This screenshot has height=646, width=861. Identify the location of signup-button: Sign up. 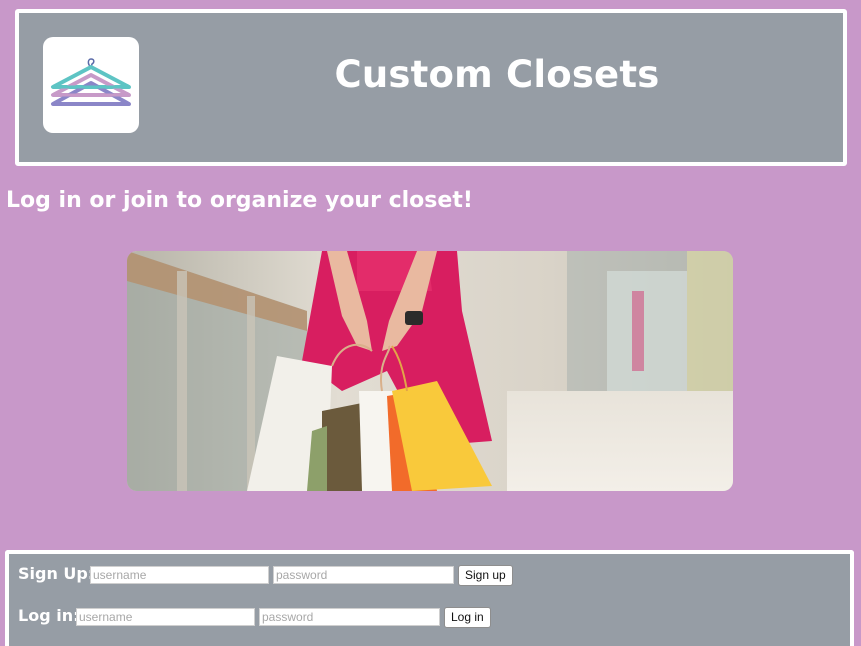
(485, 575).